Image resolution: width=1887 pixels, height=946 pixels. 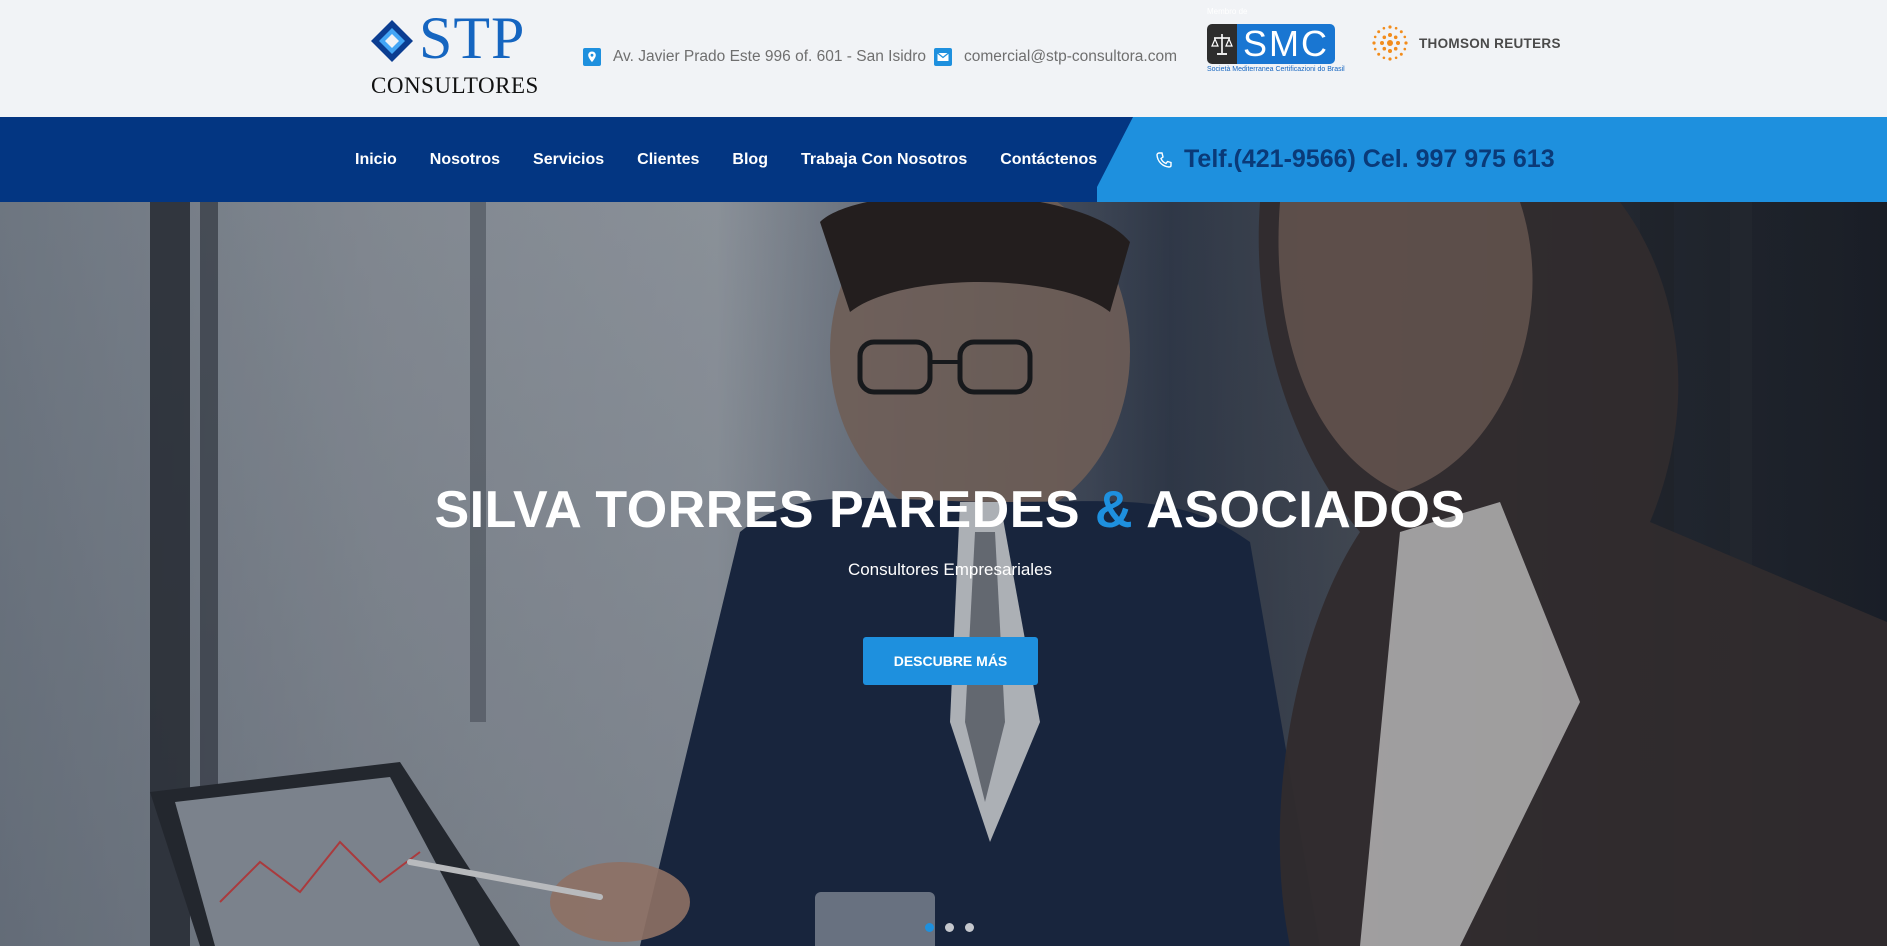 What do you see at coordinates (950, 661) in the screenshot?
I see `discover-more-button: DESCUBRE MÁS` at bounding box center [950, 661].